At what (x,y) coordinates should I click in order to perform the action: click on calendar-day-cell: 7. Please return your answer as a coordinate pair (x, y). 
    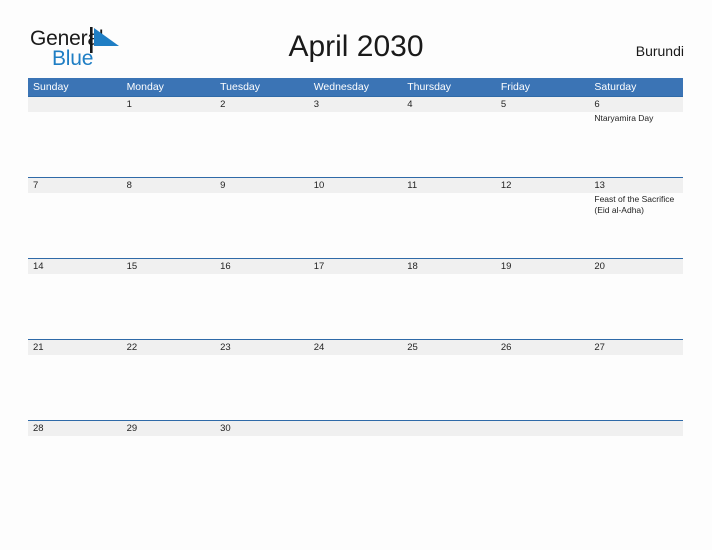
    Looking at the image, I should click on (75, 196).